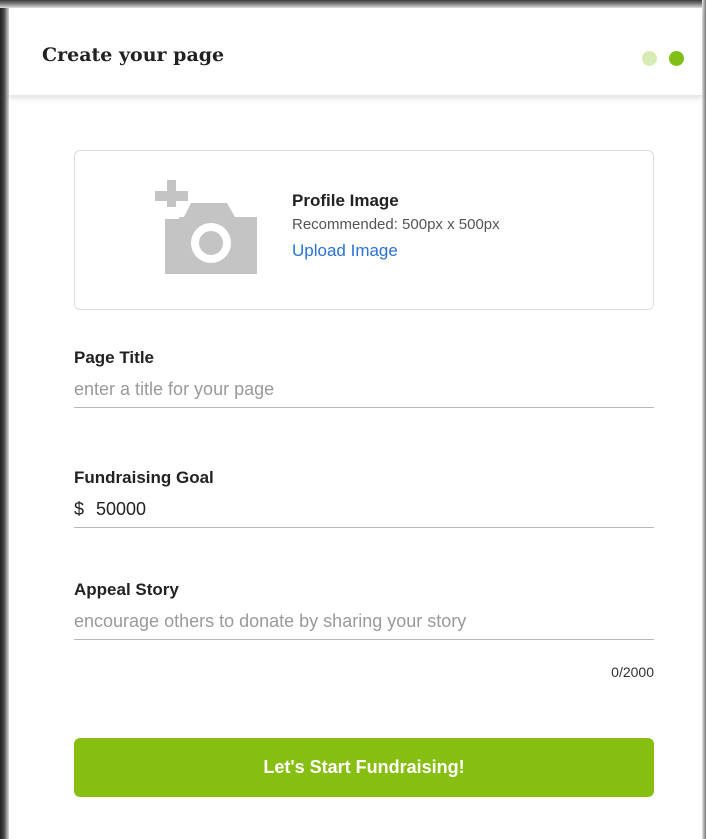  What do you see at coordinates (133, 55) in the screenshot?
I see `modal-title: Create your page` at bounding box center [133, 55].